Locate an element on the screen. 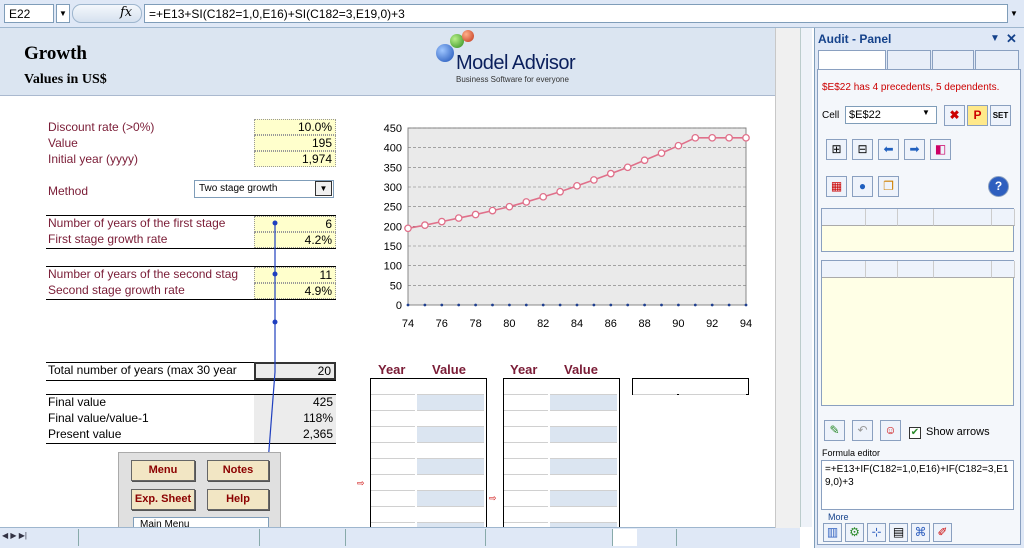  document-icon: ▤ is located at coordinates (898, 532).